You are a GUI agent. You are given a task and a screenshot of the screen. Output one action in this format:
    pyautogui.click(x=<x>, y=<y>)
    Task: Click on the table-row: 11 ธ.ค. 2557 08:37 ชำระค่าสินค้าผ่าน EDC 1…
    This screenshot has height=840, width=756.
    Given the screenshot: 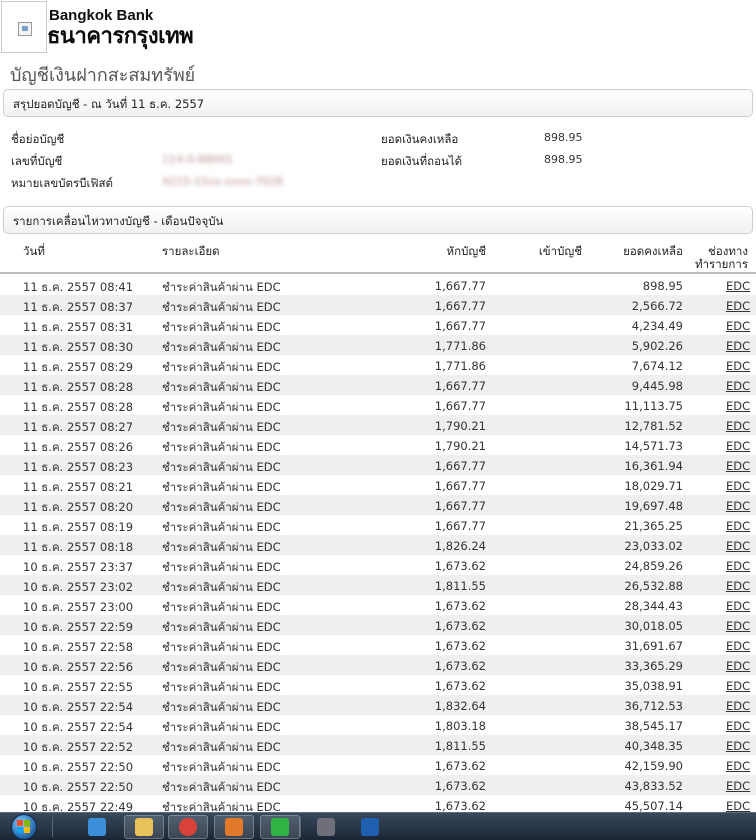 What is the action you would take?
    pyautogui.click(x=378, y=305)
    